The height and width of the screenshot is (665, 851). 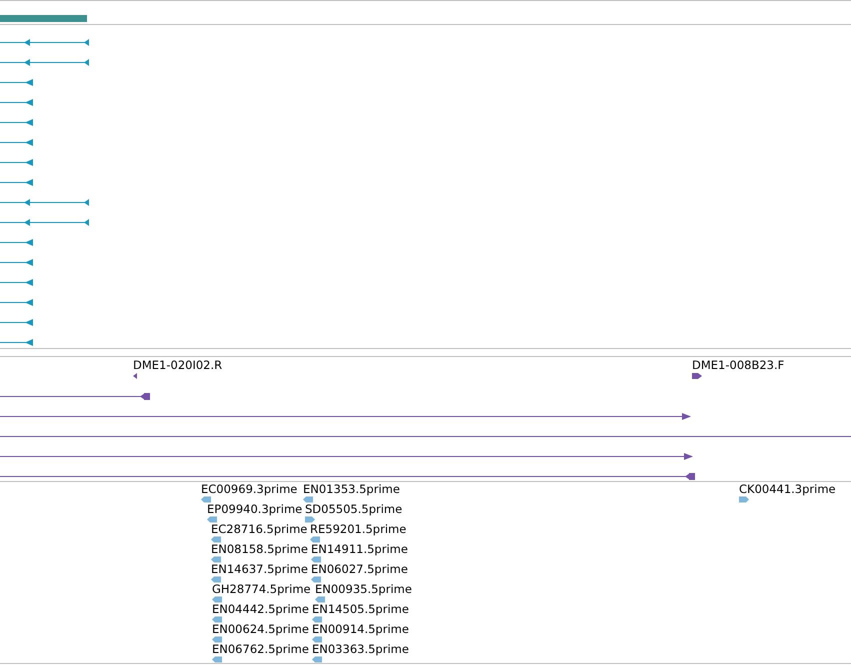 I want to click on feature-label: EN00935.5prime, so click(x=363, y=589).